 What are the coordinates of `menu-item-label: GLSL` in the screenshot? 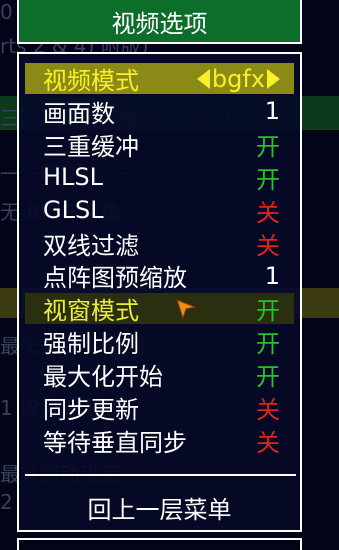 It's located at (73, 210).